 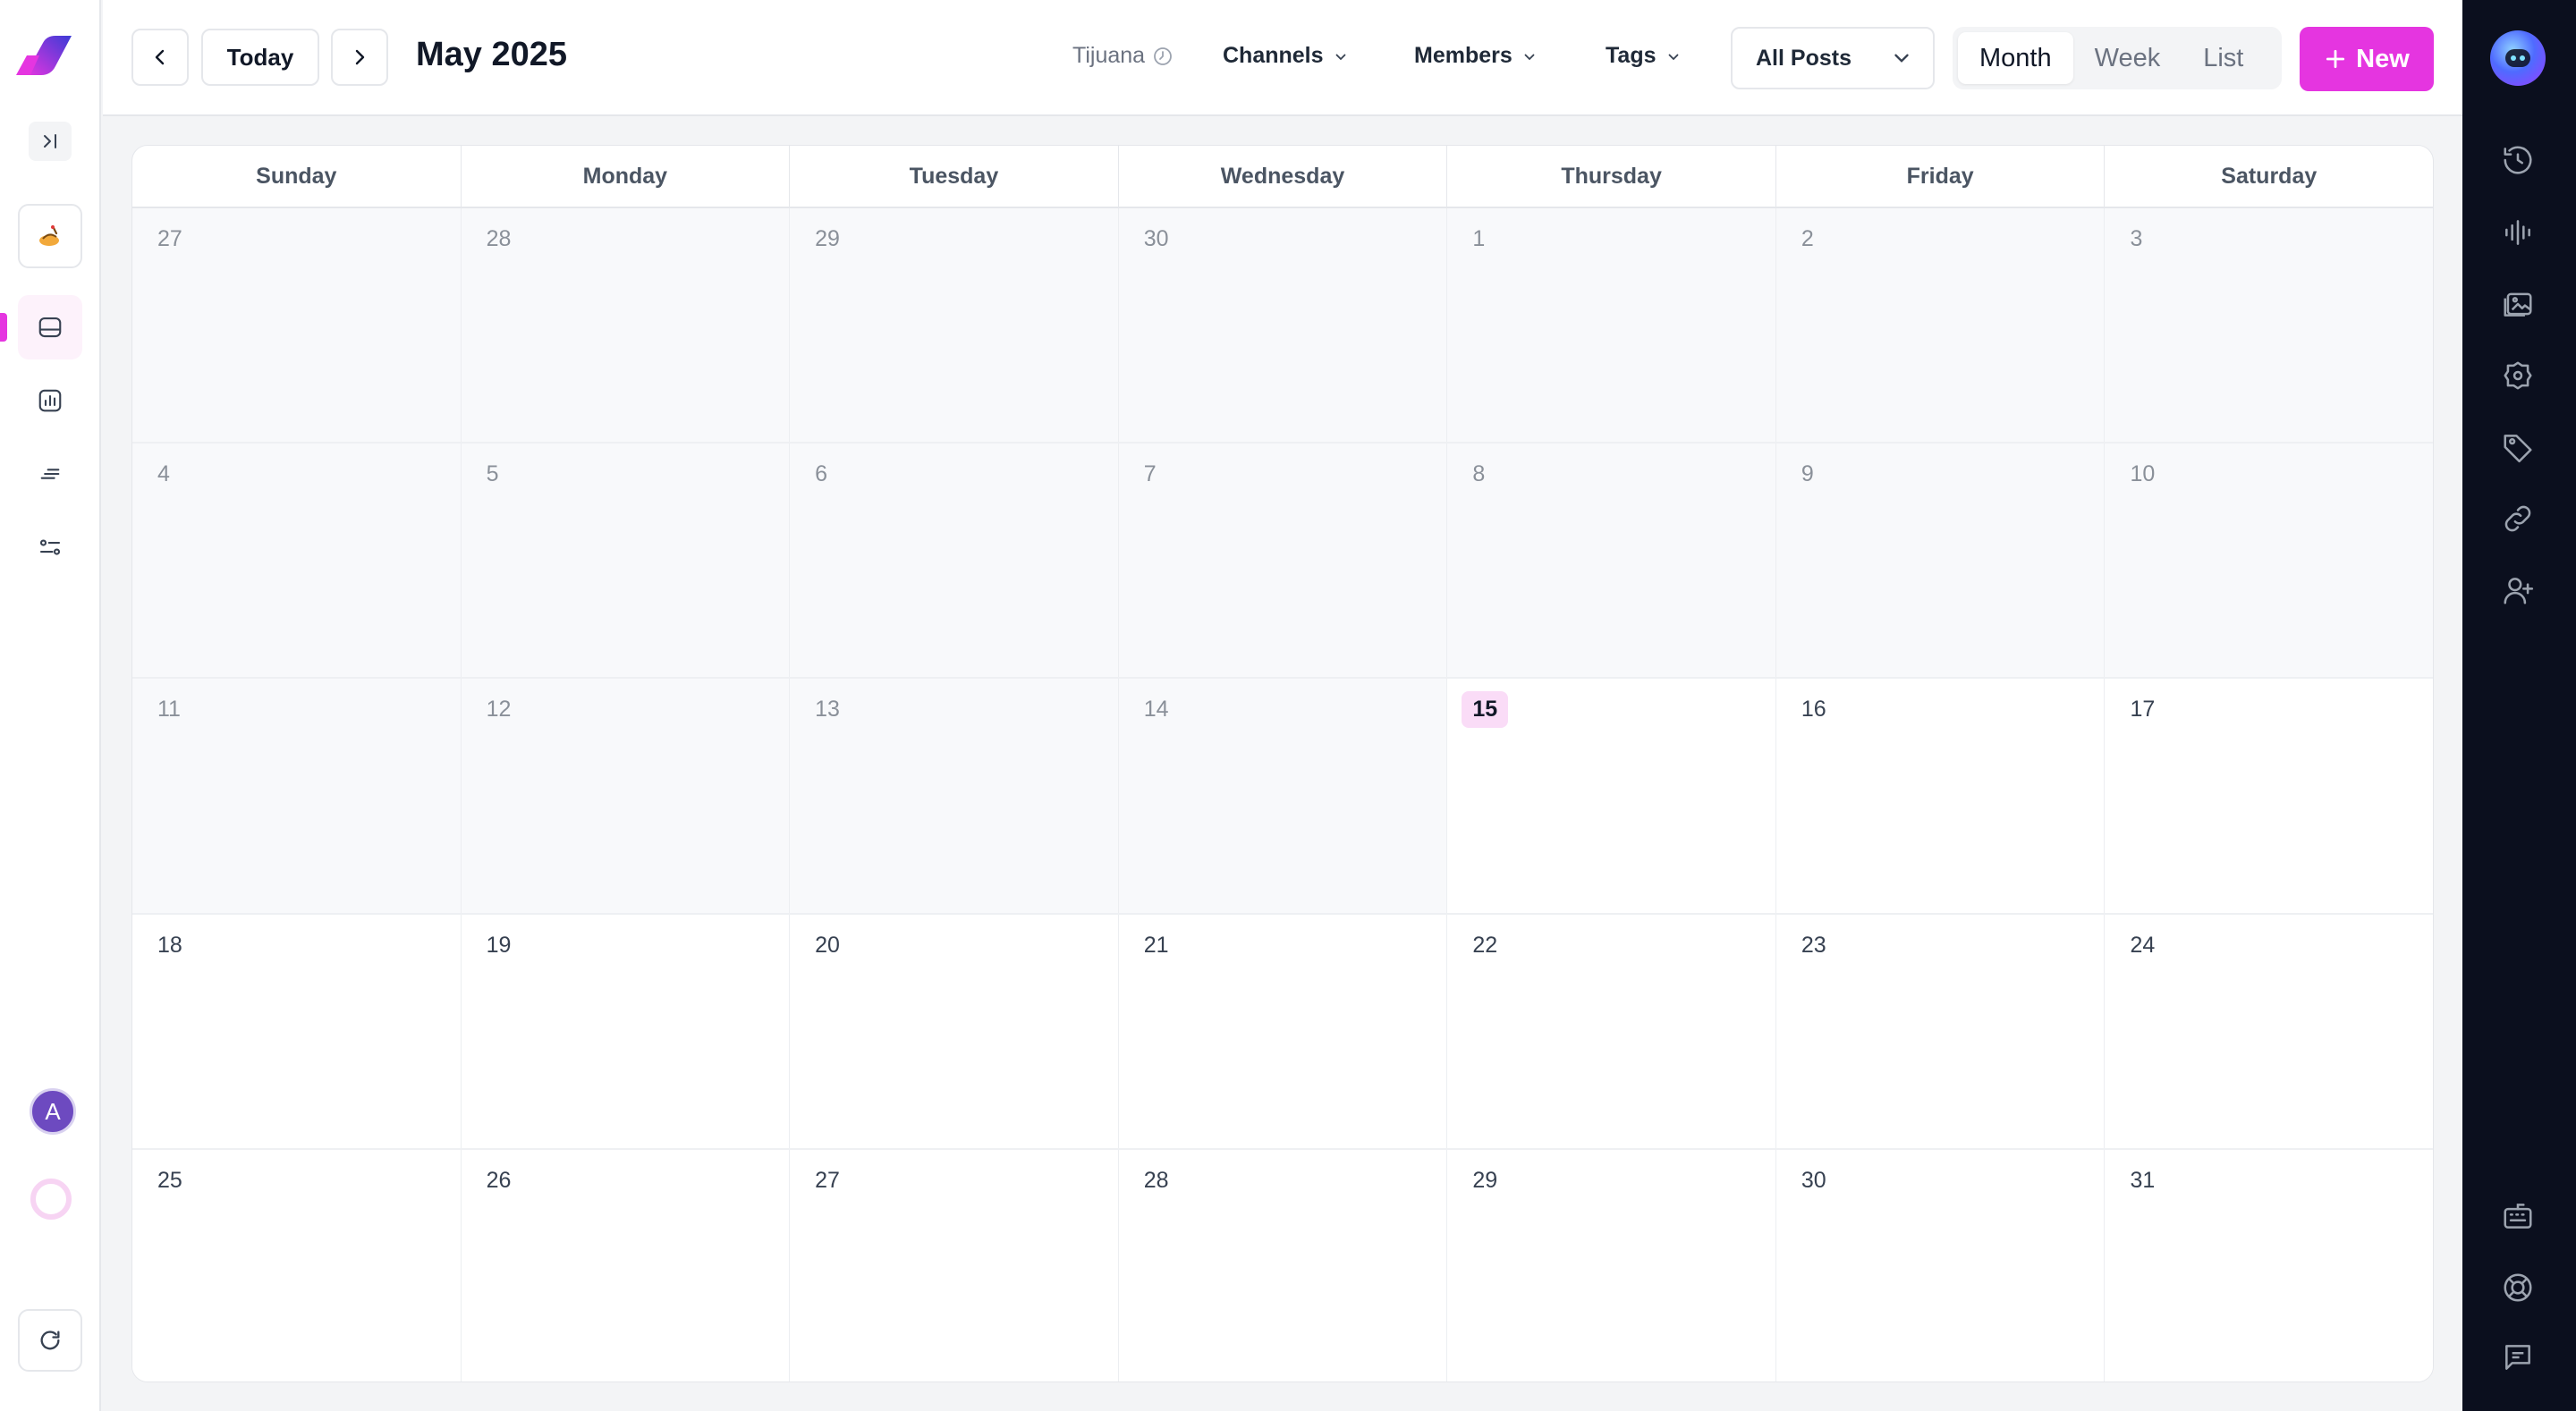 What do you see at coordinates (2127, 58) in the screenshot?
I see `view-week-tab: Week` at bounding box center [2127, 58].